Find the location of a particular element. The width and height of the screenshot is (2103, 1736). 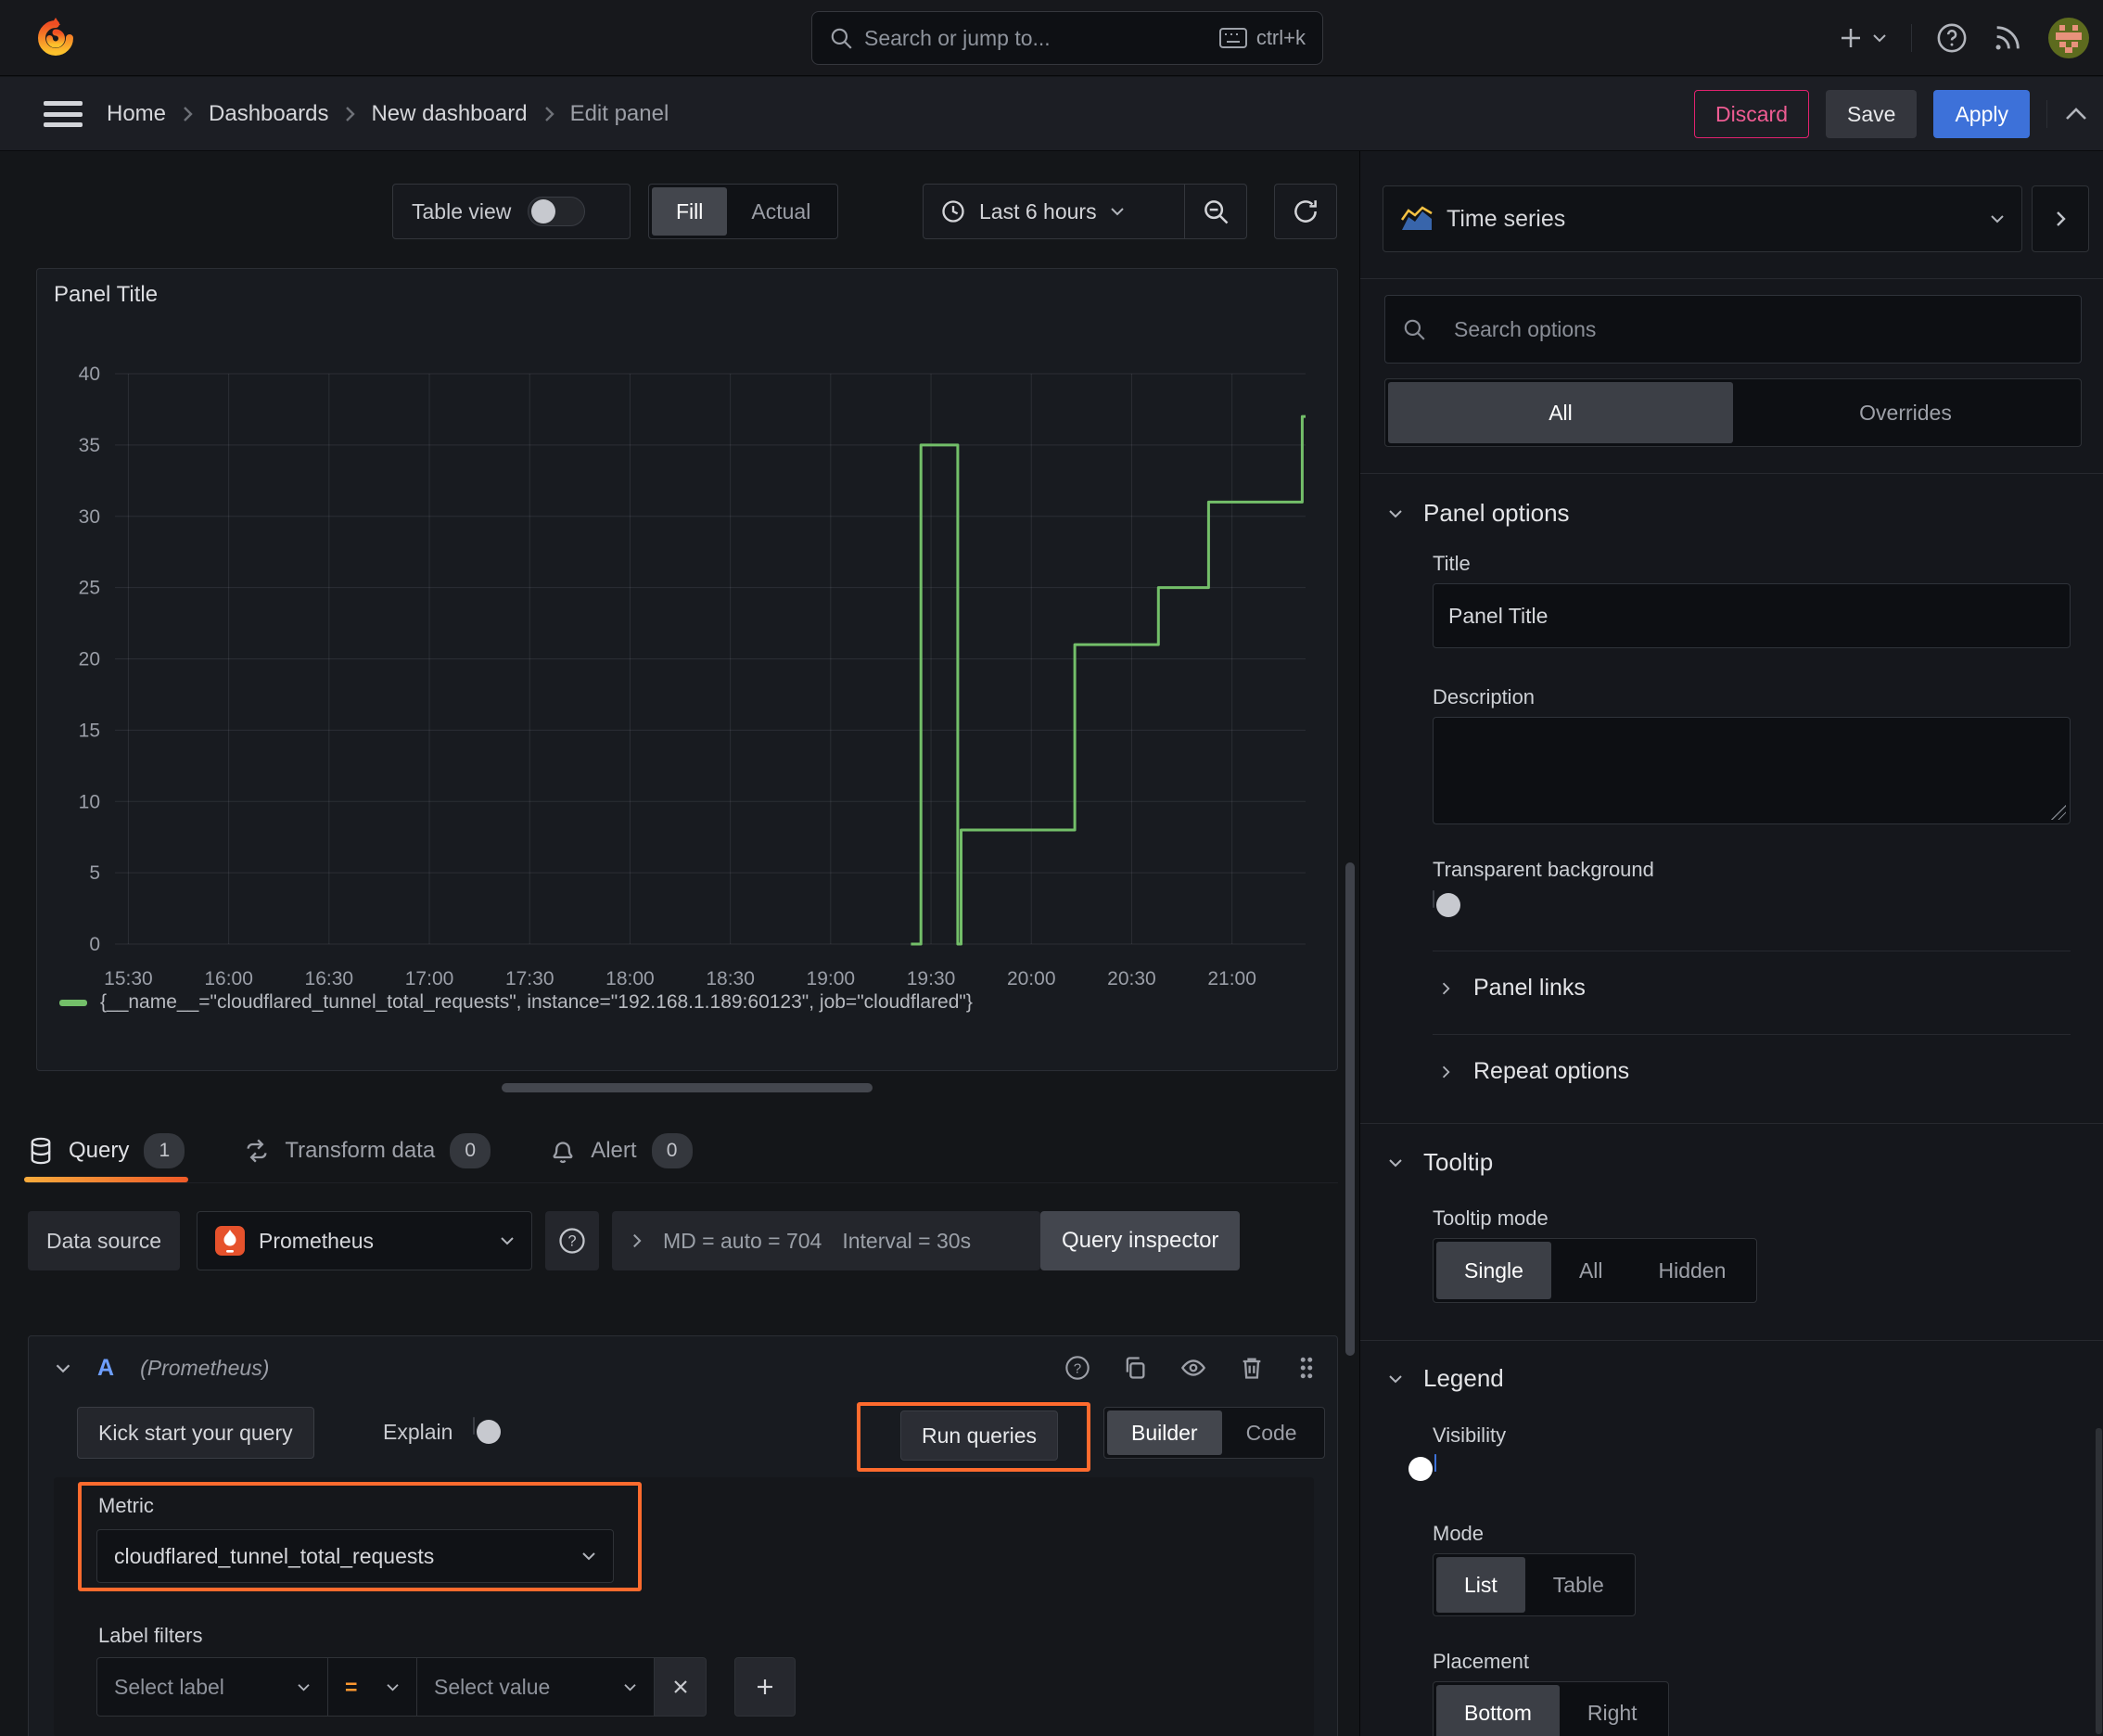

tab-query: Query 1 is located at coordinates (106, 1150).